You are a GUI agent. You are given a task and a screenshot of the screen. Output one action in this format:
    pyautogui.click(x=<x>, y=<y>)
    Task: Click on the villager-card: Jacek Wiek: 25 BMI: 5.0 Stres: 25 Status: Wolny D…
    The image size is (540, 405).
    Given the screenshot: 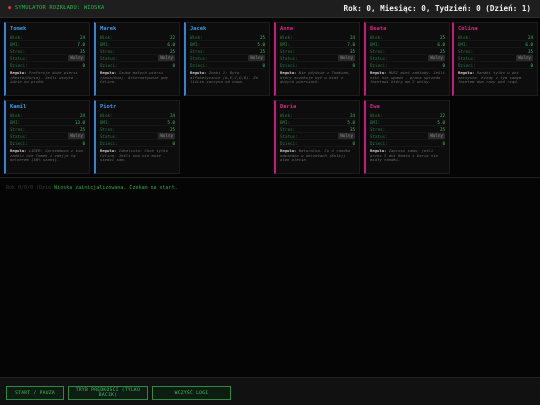 What is the action you would take?
    pyautogui.click(x=227, y=59)
    